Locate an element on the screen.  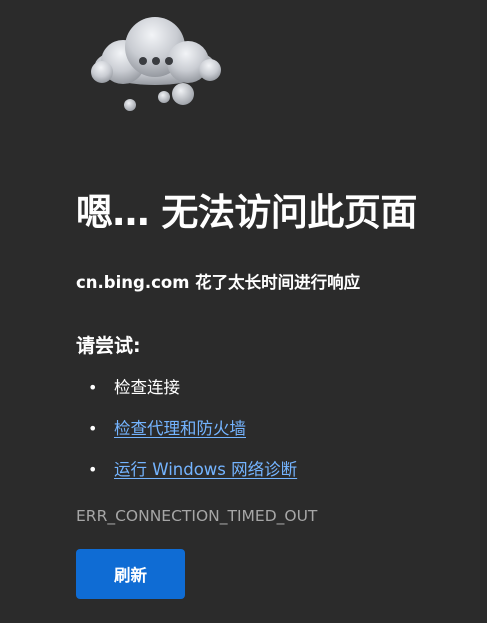
suggestions-list: • 检查连接 • 检查代理和防火墙 • 运行 Windows 网络诊断 is located at coordinates (186, 435).